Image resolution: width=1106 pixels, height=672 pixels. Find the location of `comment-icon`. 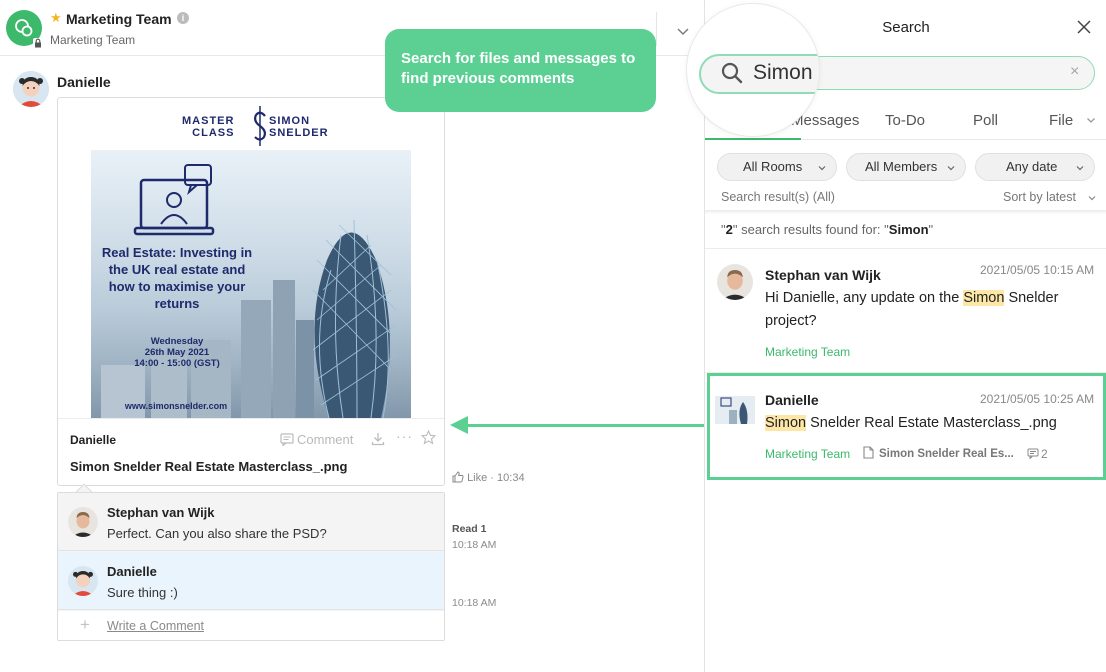

comment-icon is located at coordinates (287, 439).